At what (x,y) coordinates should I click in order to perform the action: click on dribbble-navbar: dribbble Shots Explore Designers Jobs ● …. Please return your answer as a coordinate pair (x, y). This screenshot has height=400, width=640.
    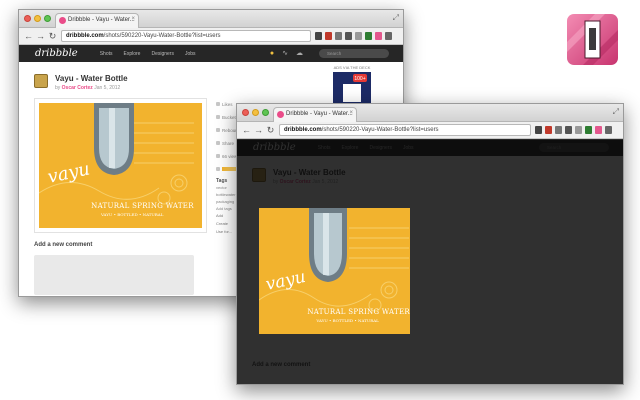
    Looking at the image, I should click on (211, 53).